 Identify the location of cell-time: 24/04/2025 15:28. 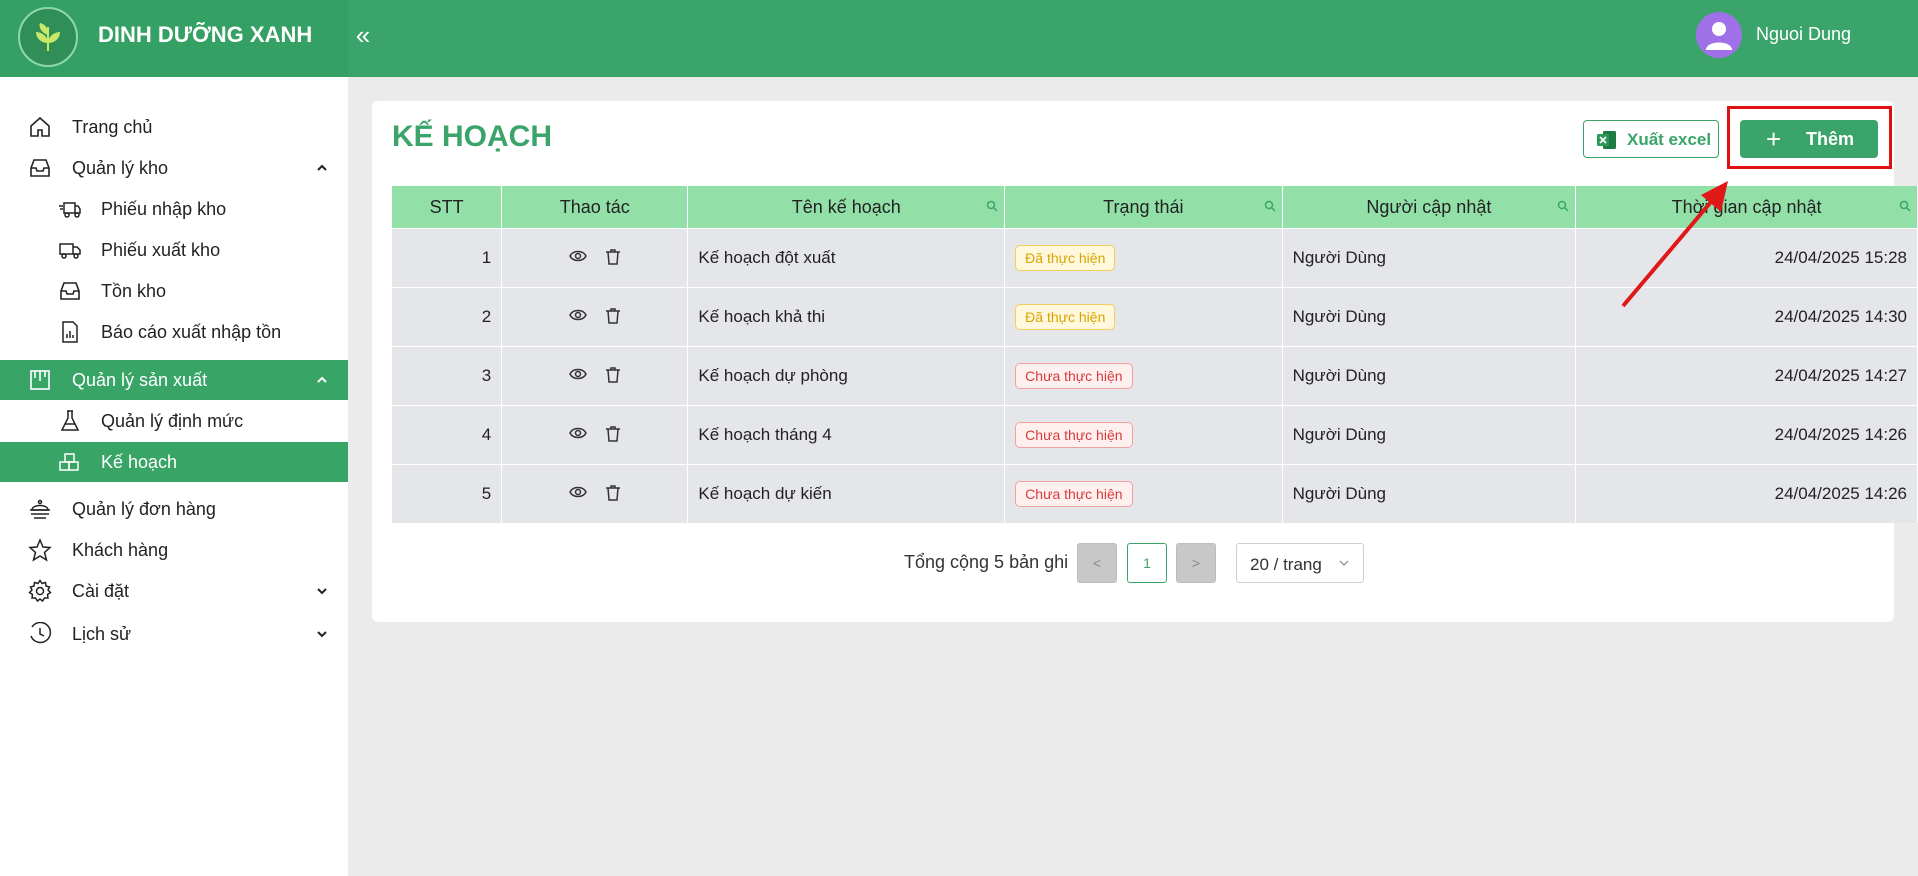
(1746, 258).